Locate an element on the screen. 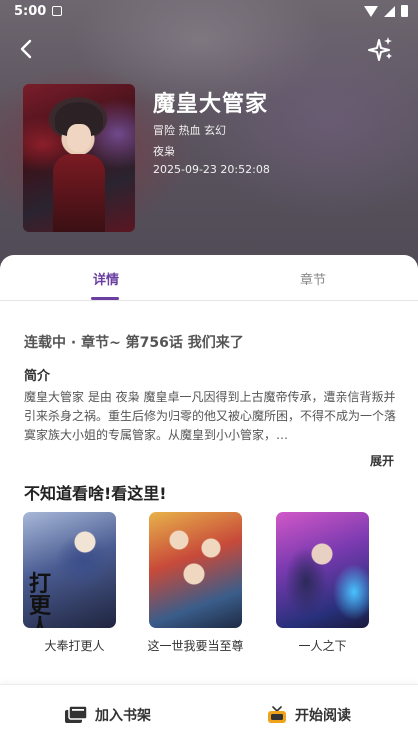 Image resolution: width=418 pixels, height=743 pixels. add-to-shelf-button: 加入书架 is located at coordinates (108, 715).